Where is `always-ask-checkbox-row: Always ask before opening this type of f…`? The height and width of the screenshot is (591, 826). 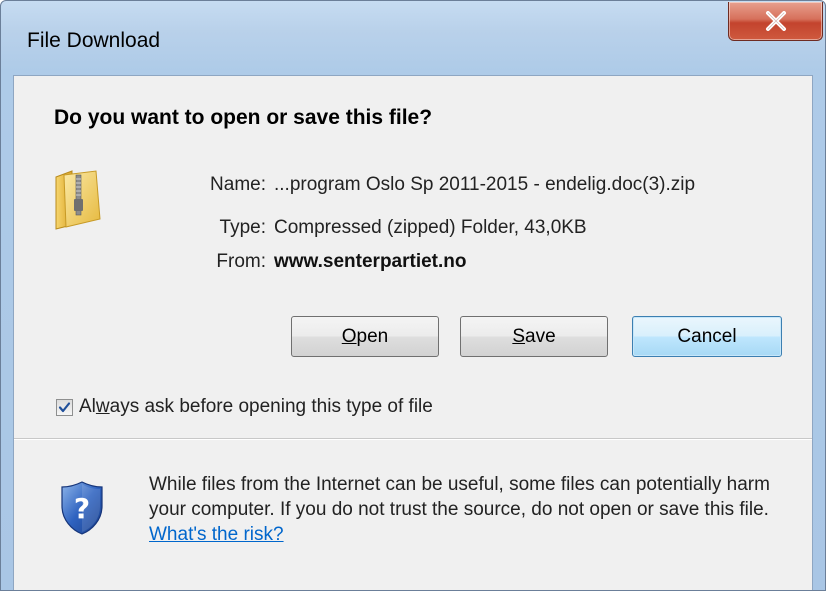
always-ask-checkbox-row: Always ask before opening this type of f… is located at coordinates (244, 407).